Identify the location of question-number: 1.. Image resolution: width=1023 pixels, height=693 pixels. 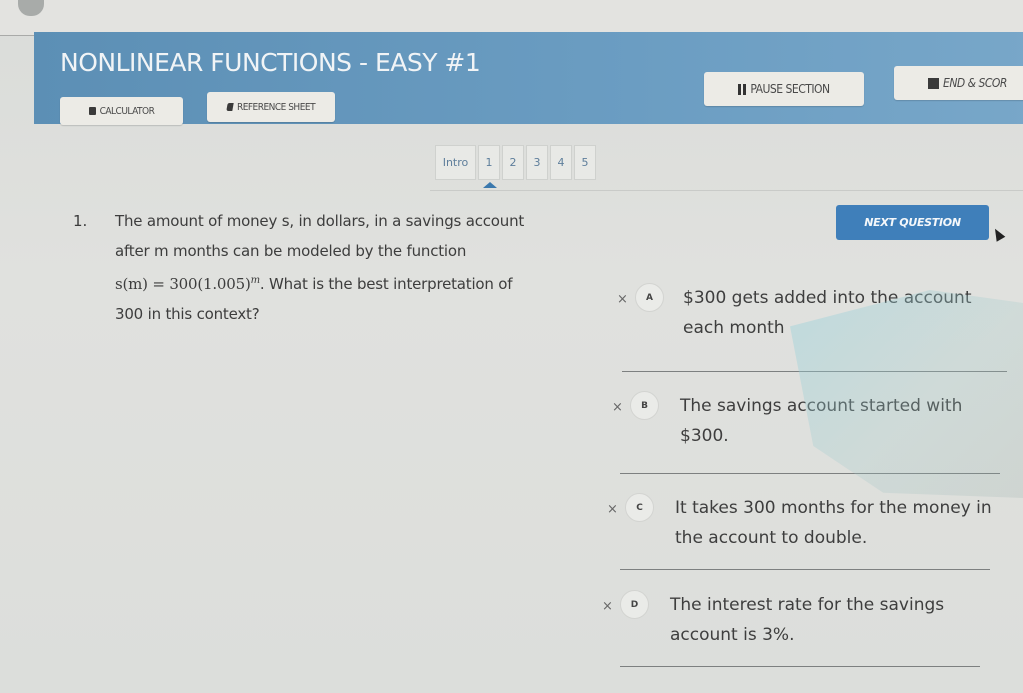
(80, 221).